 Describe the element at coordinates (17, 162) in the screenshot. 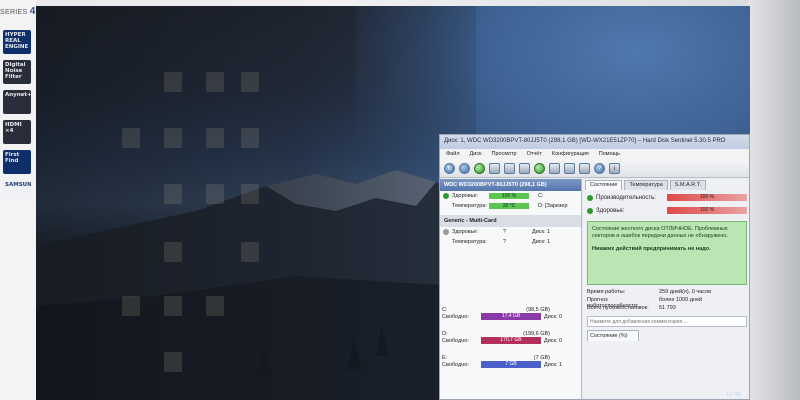

I see `first-find-sticker: First Find` at that location.